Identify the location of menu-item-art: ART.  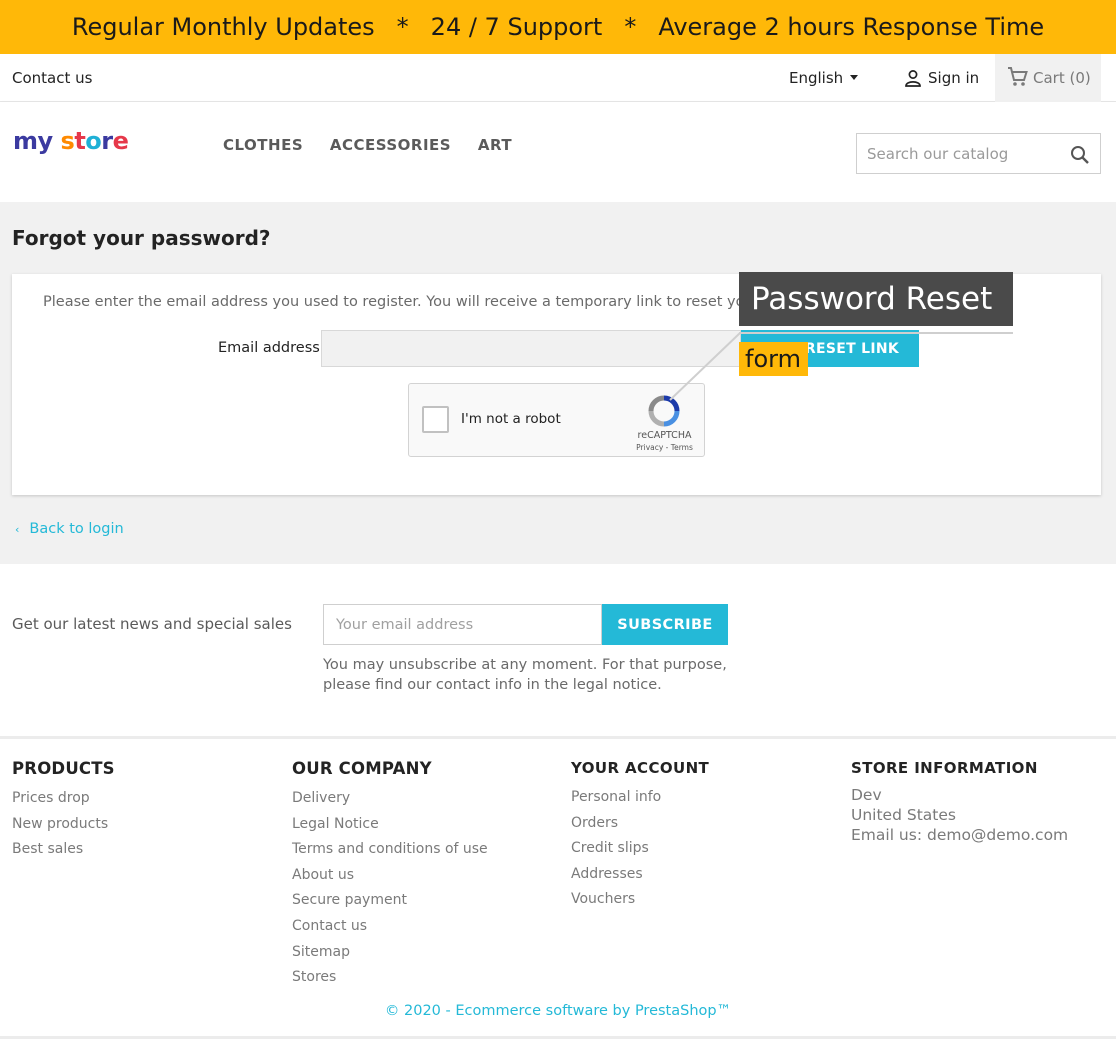
(495, 145).